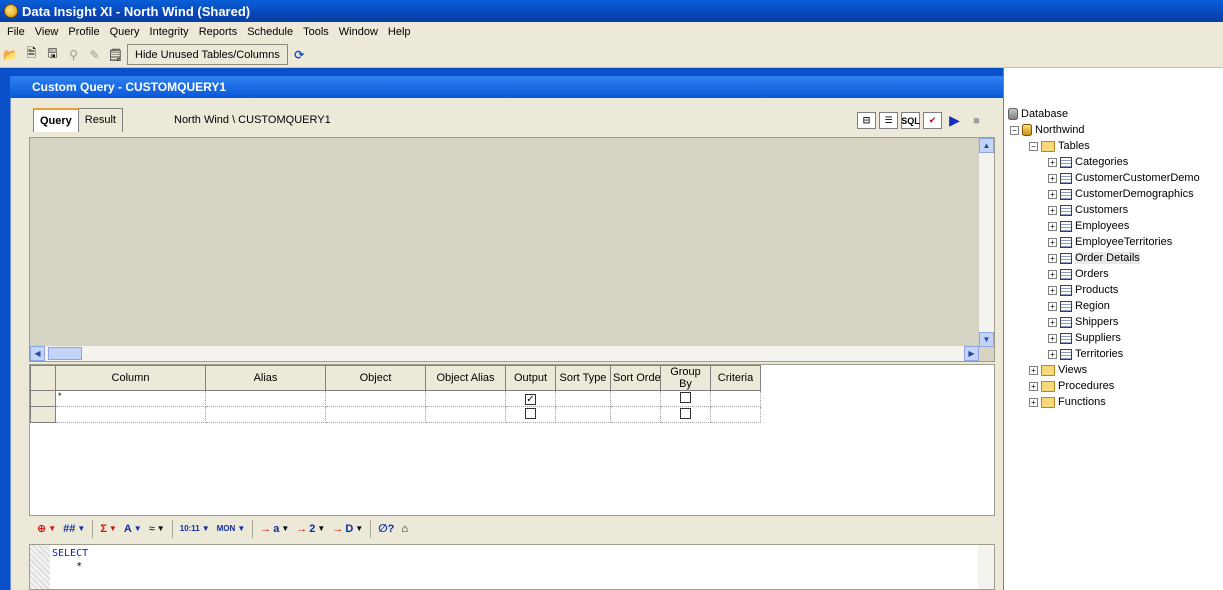 This screenshot has height=590, width=1223. I want to click on tree-node-table: + Orders, so click(1078, 274).